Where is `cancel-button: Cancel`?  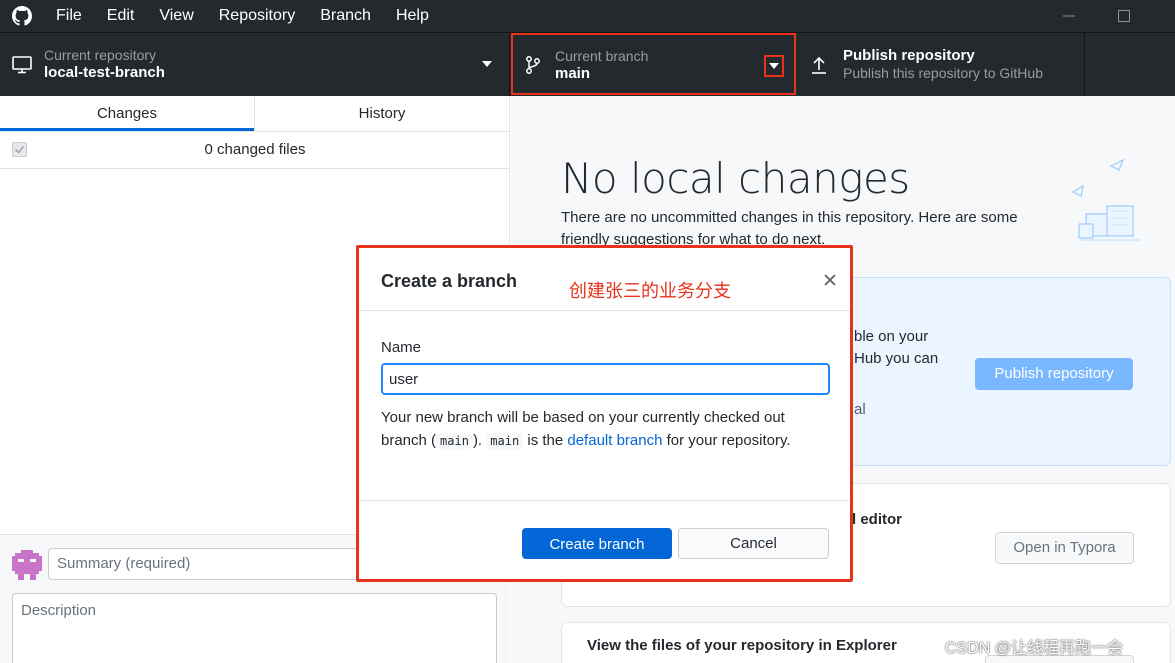
cancel-button: Cancel is located at coordinates (753, 543).